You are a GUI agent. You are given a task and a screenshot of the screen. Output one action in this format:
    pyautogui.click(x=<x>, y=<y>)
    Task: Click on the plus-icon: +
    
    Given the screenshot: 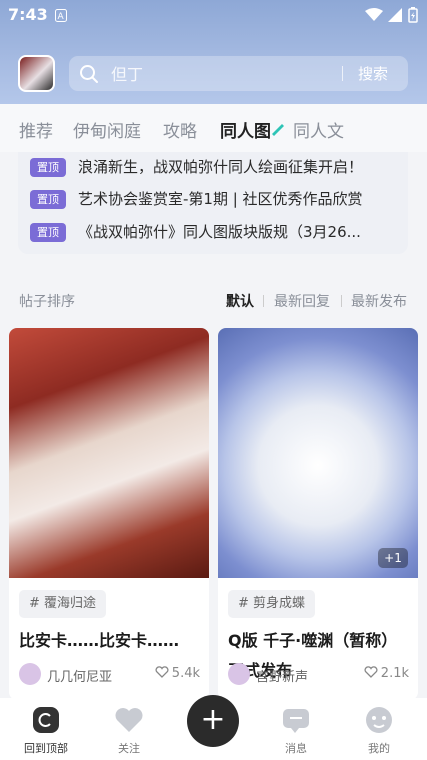 What is the action you would take?
    pyautogui.click(x=213, y=719)
    